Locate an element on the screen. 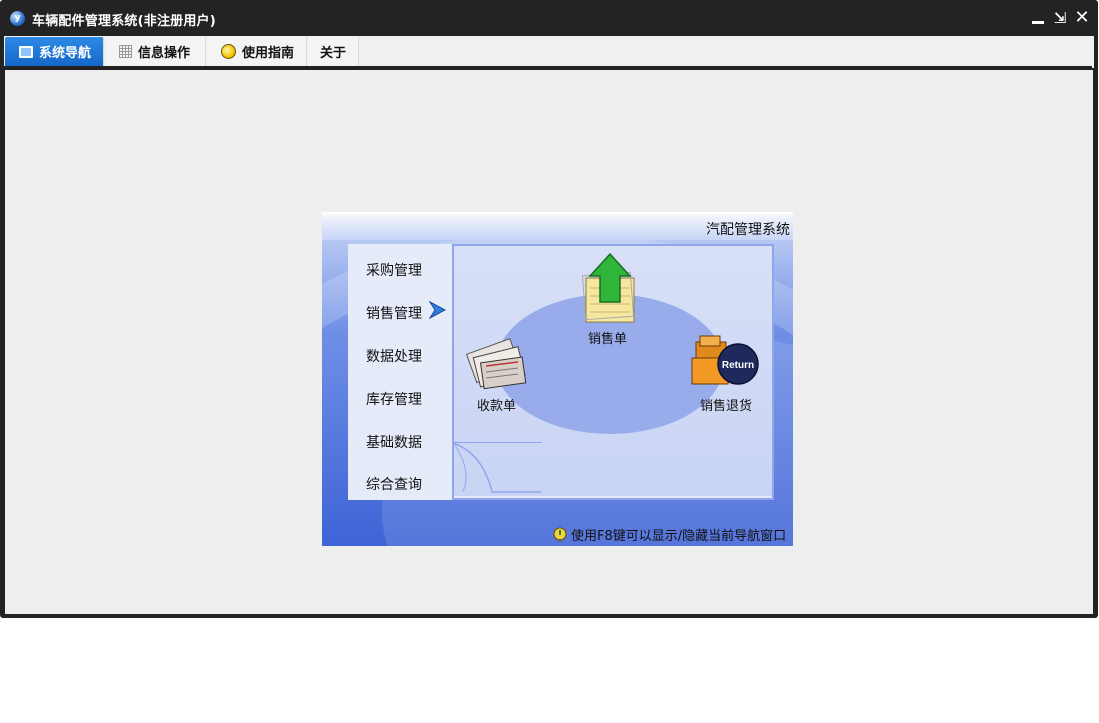 This screenshot has width=1099, height=723. tab-label: 使用指南 is located at coordinates (268, 53).